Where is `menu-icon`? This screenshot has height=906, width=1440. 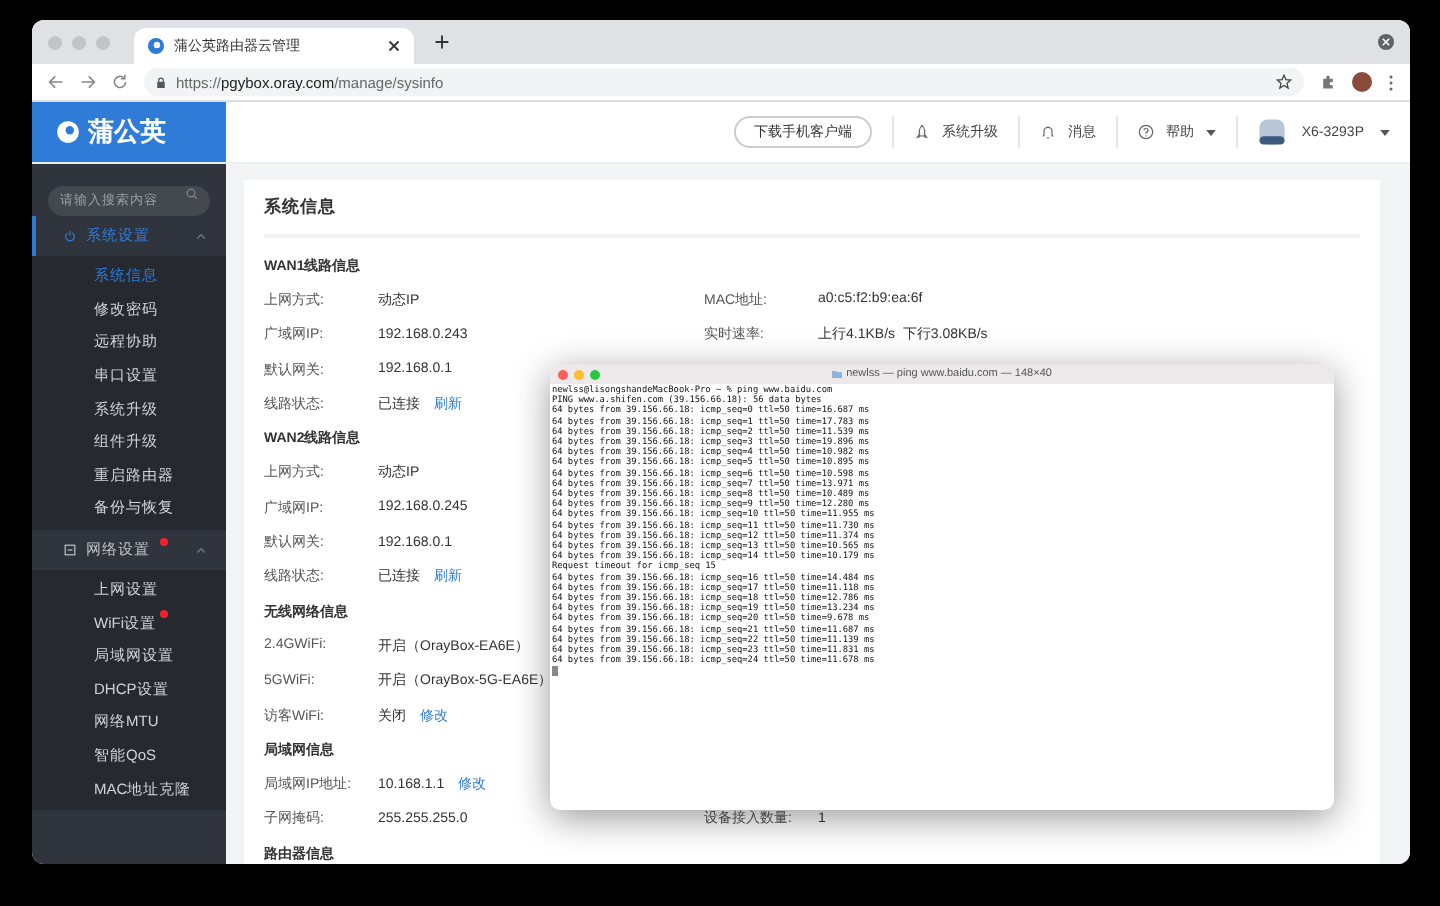
menu-icon is located at coordinates (1391, 82).